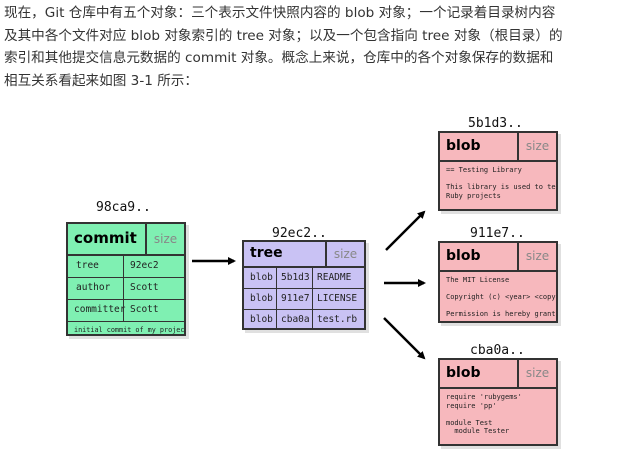 This screenshot has height=453, width=617. I want to click on commit-row-committer: committer Scott, so click(126, 311).